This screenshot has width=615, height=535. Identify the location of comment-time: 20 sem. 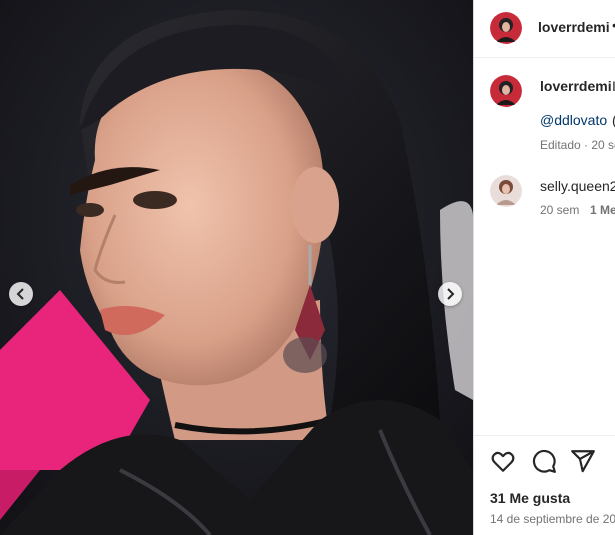
(560, 210).